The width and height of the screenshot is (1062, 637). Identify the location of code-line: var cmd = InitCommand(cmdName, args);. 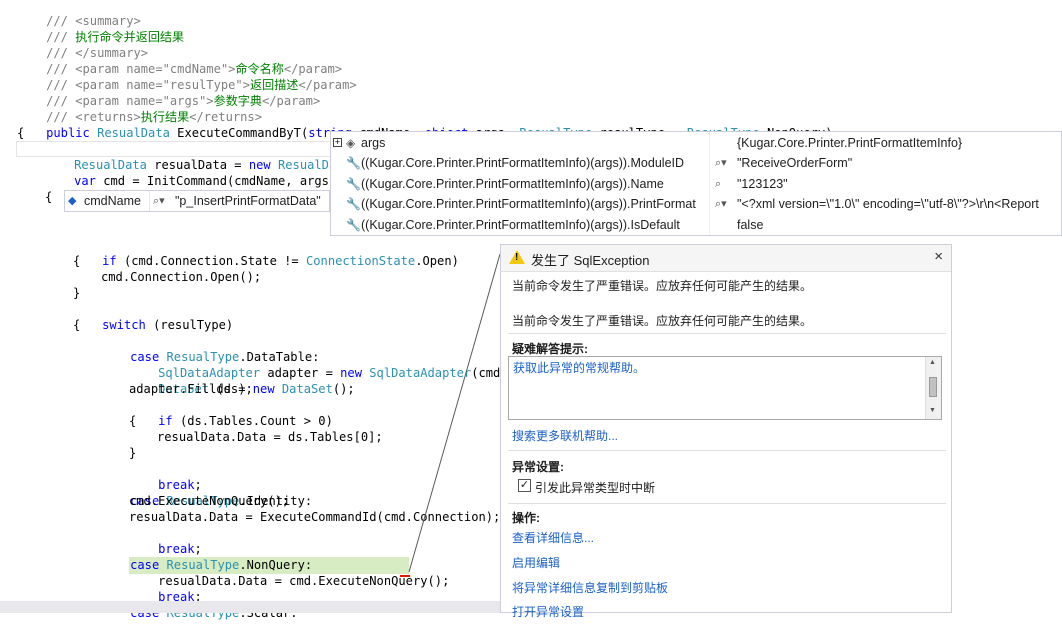
(194, 172).